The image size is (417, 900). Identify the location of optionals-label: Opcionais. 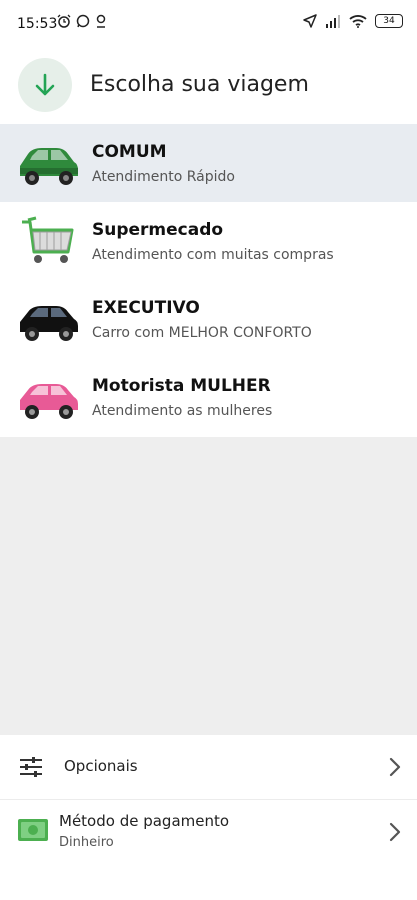
(101, 766).